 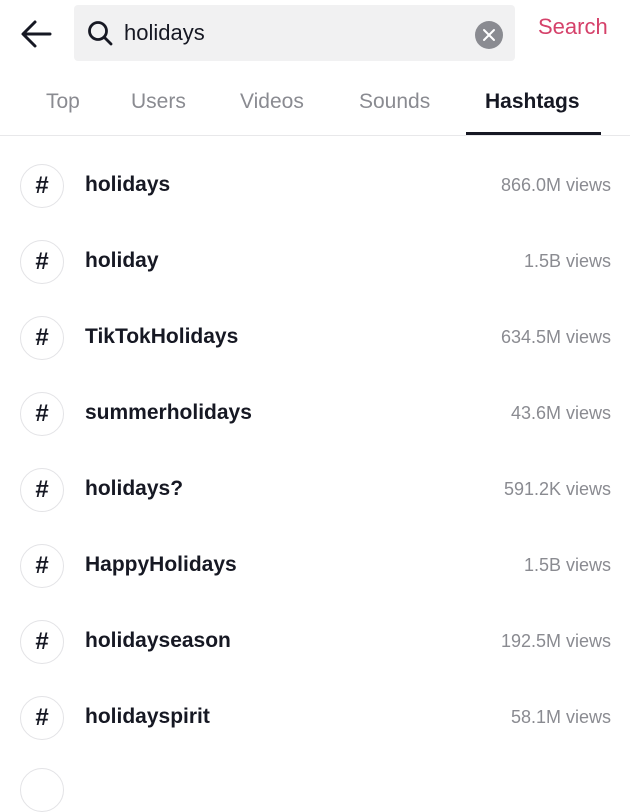 I want to click on hashtag-row: # holiday 1.5B views, so click(x=315, y=262).